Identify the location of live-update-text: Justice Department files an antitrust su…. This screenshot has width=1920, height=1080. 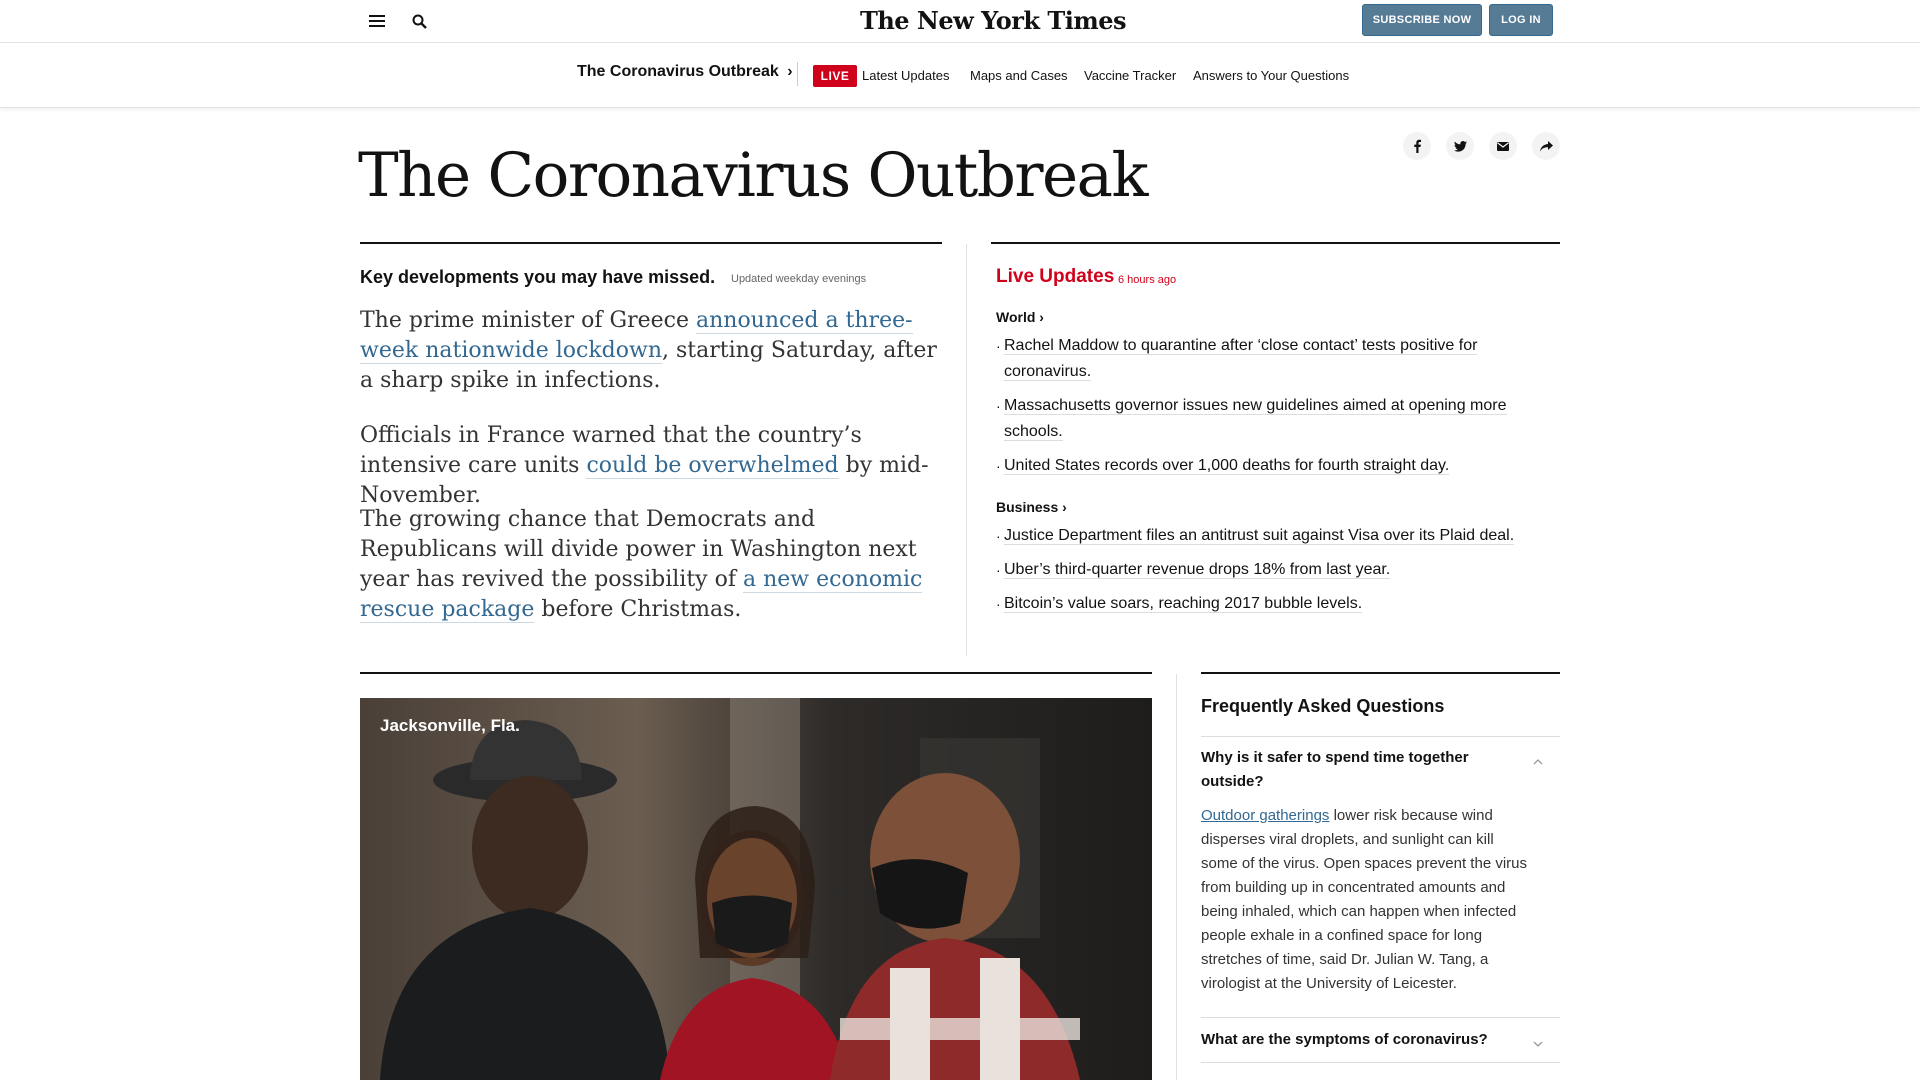
(1259, 536).